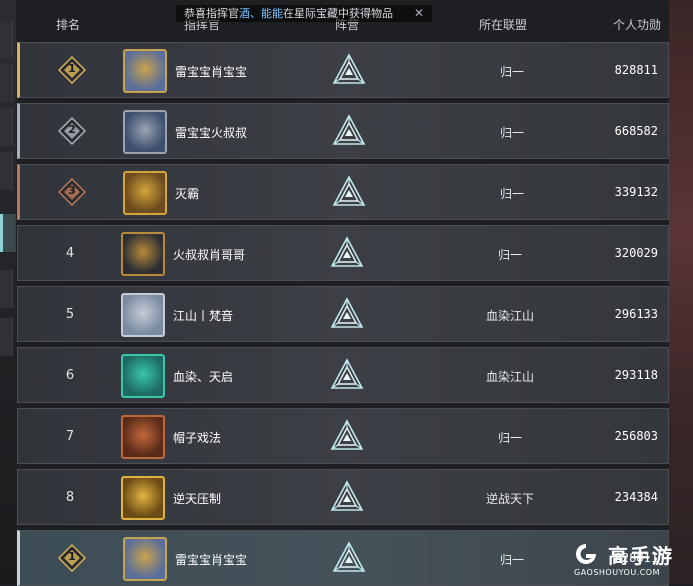 The height and width of the screenshot is (586, 693). Describe the element at coordinates (70, 436) in the screenshot. I see `rank-number: 7` at that location.